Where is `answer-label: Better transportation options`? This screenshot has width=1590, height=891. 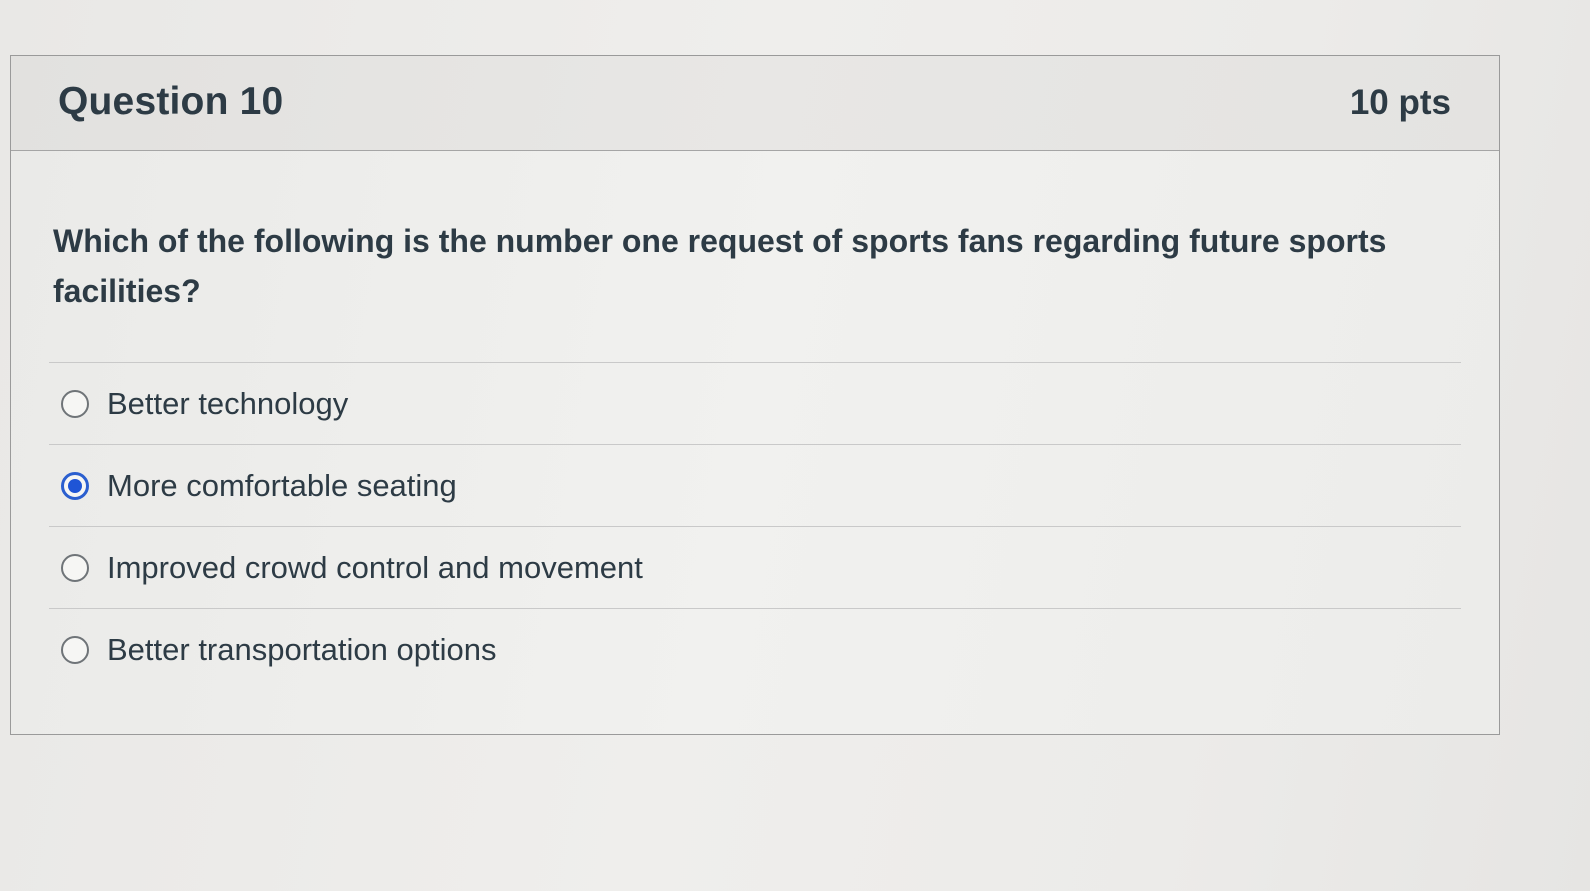
answer-label: Better transportation options is located at coordinates (302, 649).